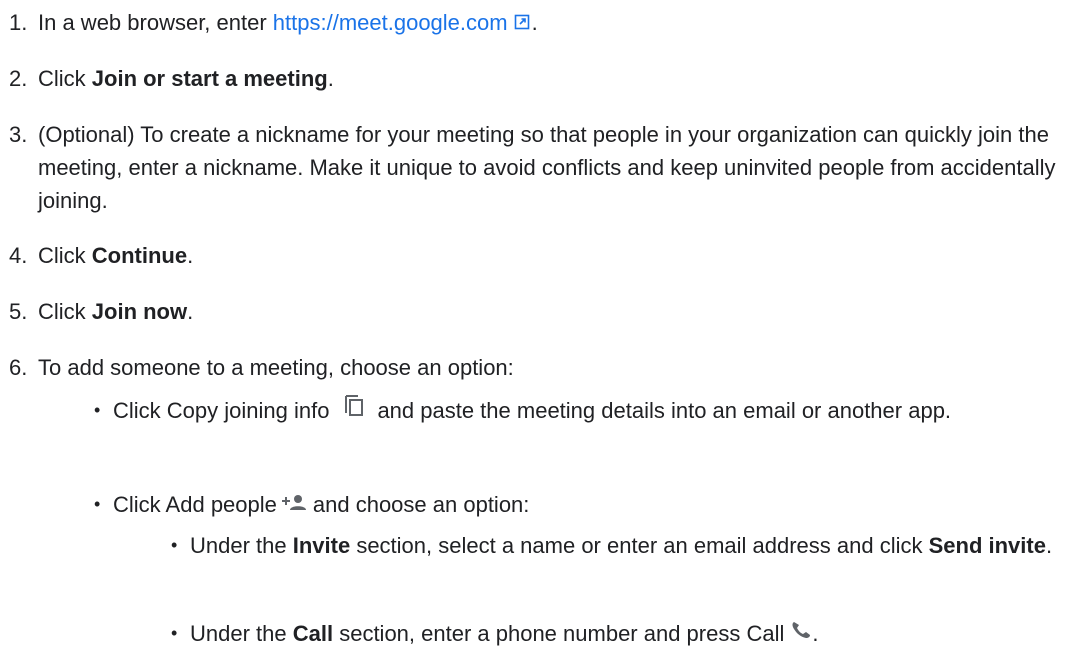 This screenshot has width=1073, height=652. I want to click on step-number: 2., so click(18, 78).